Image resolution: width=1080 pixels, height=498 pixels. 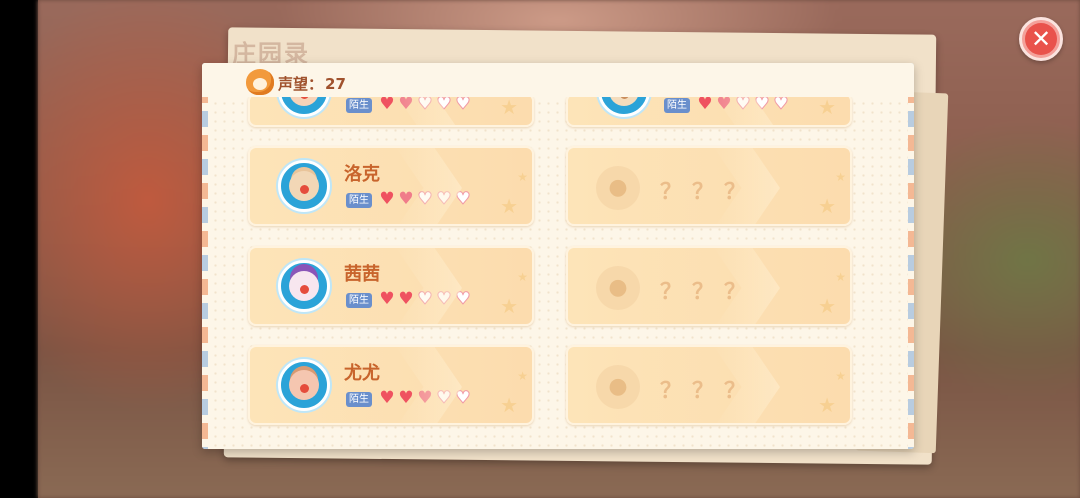 What do you see at coordinates (304, 186) in the screenshot?
I see `character-avatar-rock` at bounding box center [304, 186].